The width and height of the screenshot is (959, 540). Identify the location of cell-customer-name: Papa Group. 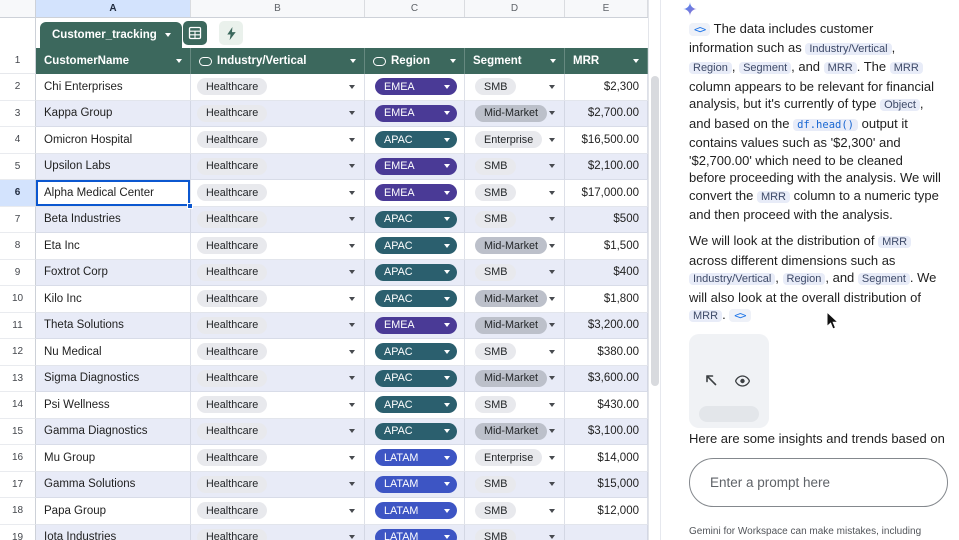
(113, 511).